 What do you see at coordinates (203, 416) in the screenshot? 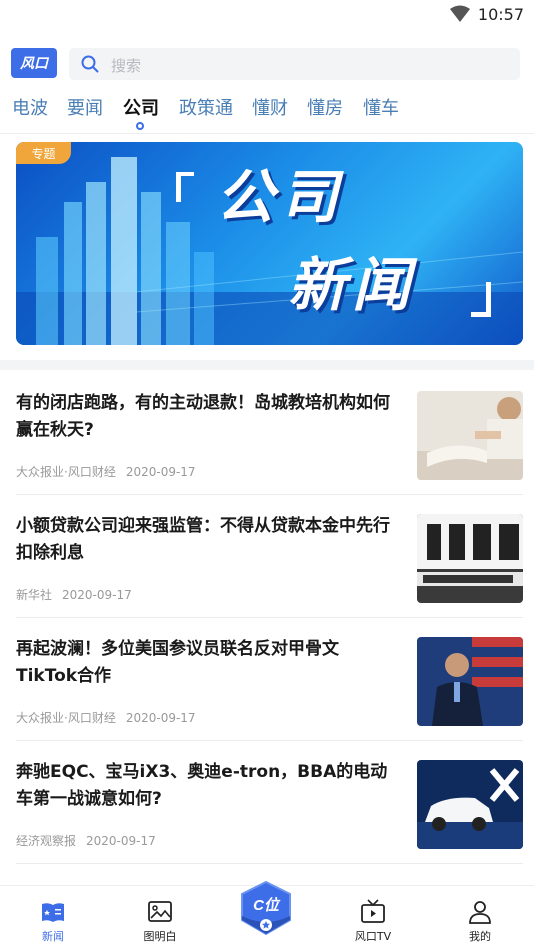
I see `news-title: 有的闭店跑路，有的主动退款！岛城教培机构如何赢在秋天?` at bounding box center [203, 416].